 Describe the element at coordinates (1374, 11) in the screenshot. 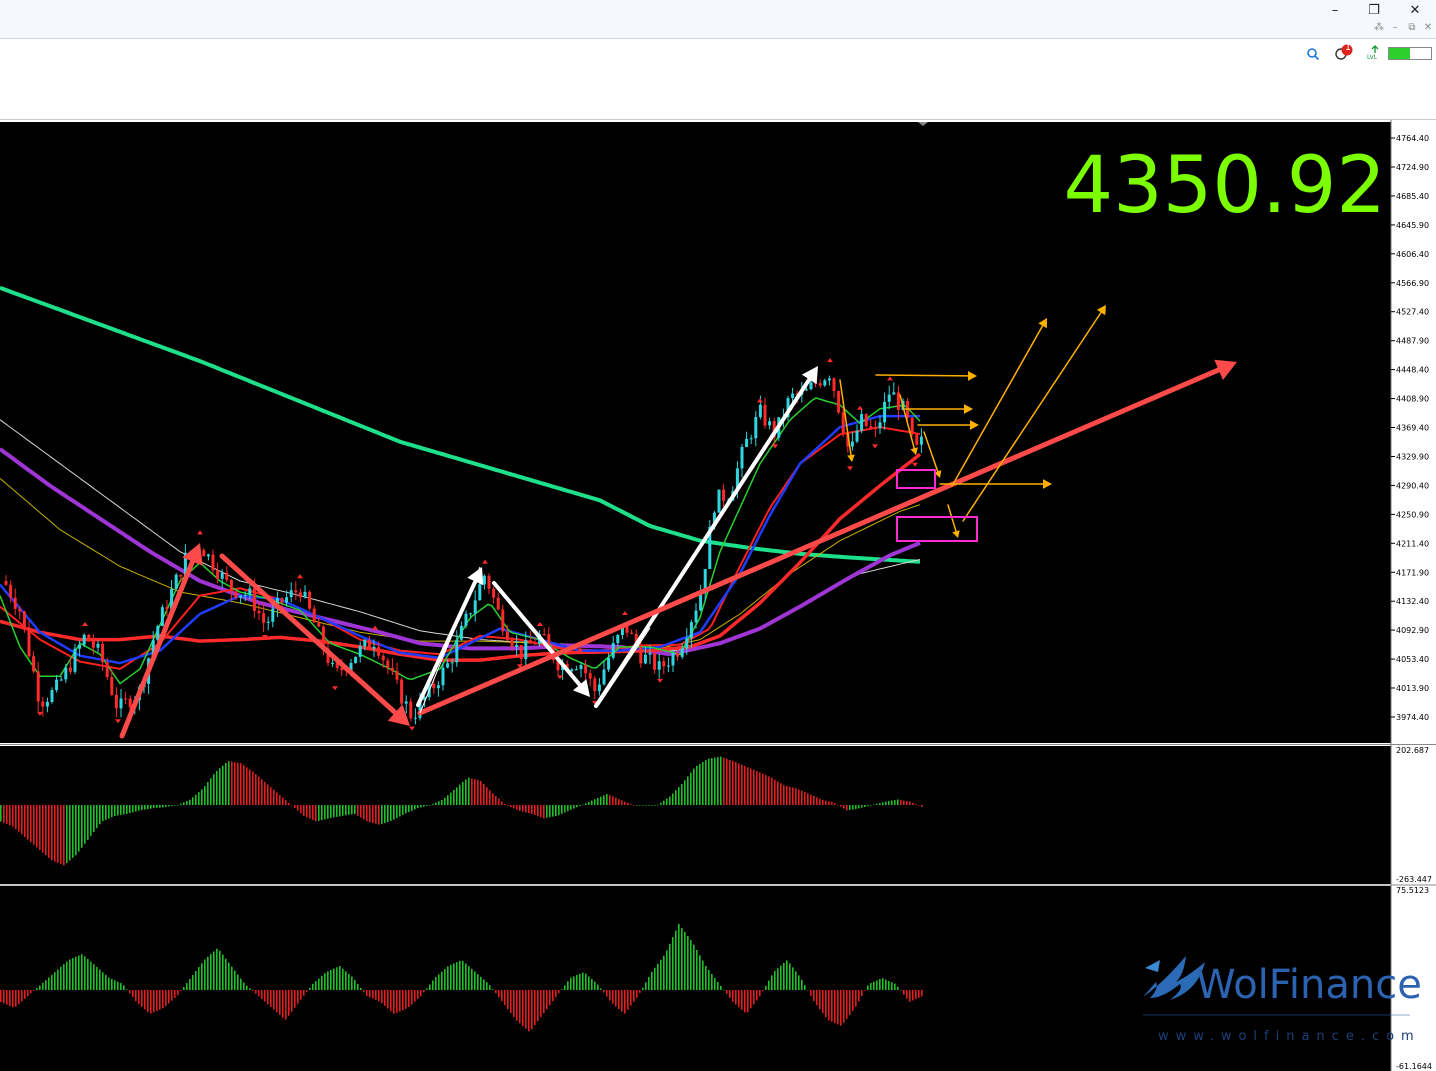

I see `restore-button: ❐` at that location.